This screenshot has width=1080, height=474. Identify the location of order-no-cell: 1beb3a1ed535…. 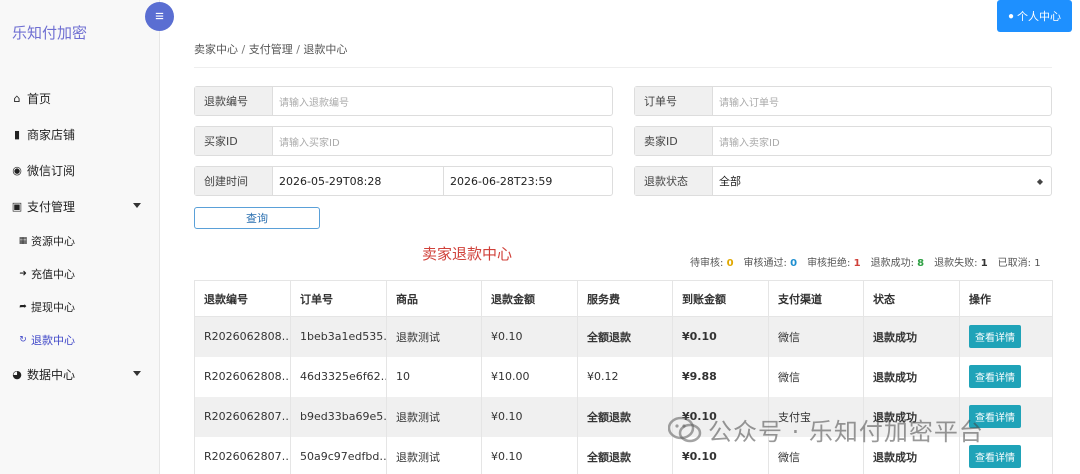
(338, 336).